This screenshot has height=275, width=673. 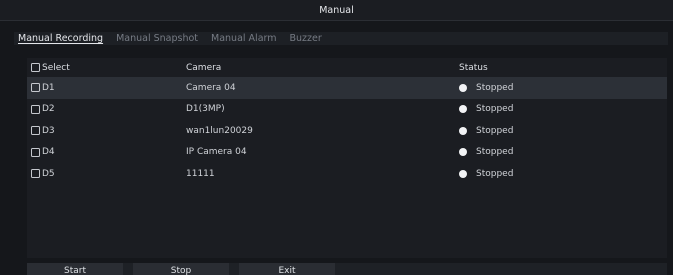 What do you see at coordinates (181, 269) in the screenshot?
I see `stop-button: Stop` at bounding box center [181, 269].